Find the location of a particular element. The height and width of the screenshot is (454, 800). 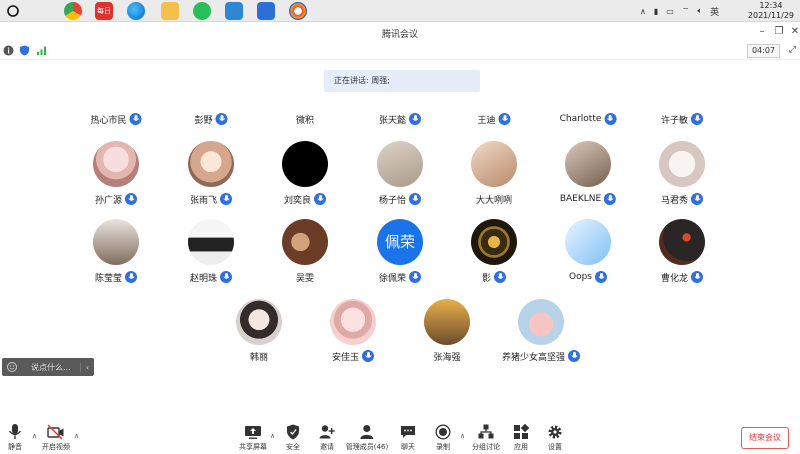

minimize-icon: – is located at coordinates (762, 32).